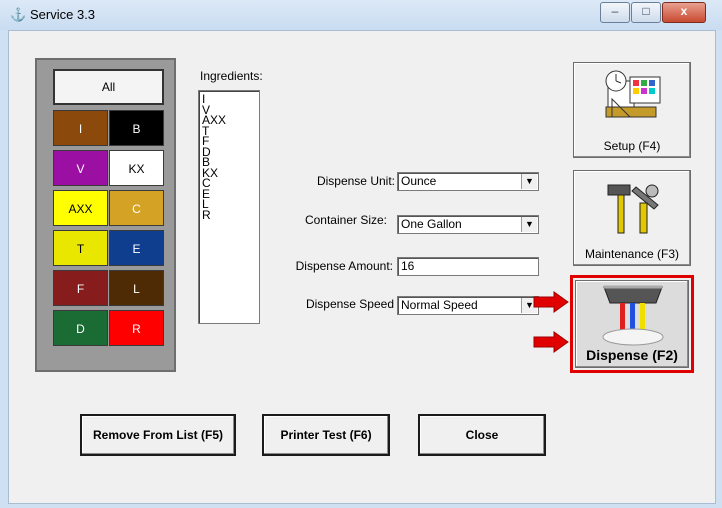 The width and height of the screenshot is (722, 508). What do you see at coordinates (349, 304) in the screenshot?
I see `dispense-speed-label: Dispense Speed` at bounding box center [349, 304].